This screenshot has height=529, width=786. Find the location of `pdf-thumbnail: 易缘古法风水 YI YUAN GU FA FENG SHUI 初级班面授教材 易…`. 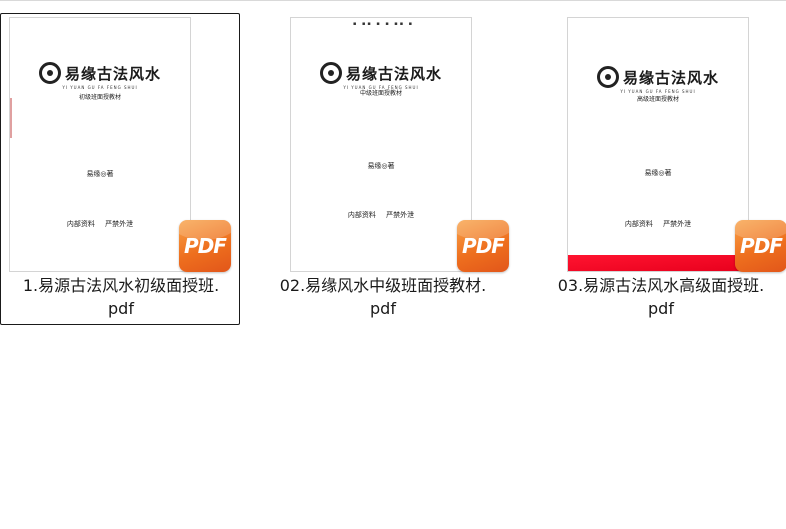

pdf-thumbnail: 易缘古法风水 YI YUAN GU FA FENG SHUI 初级班面授教材 易… is located at coordinates (100, 144).